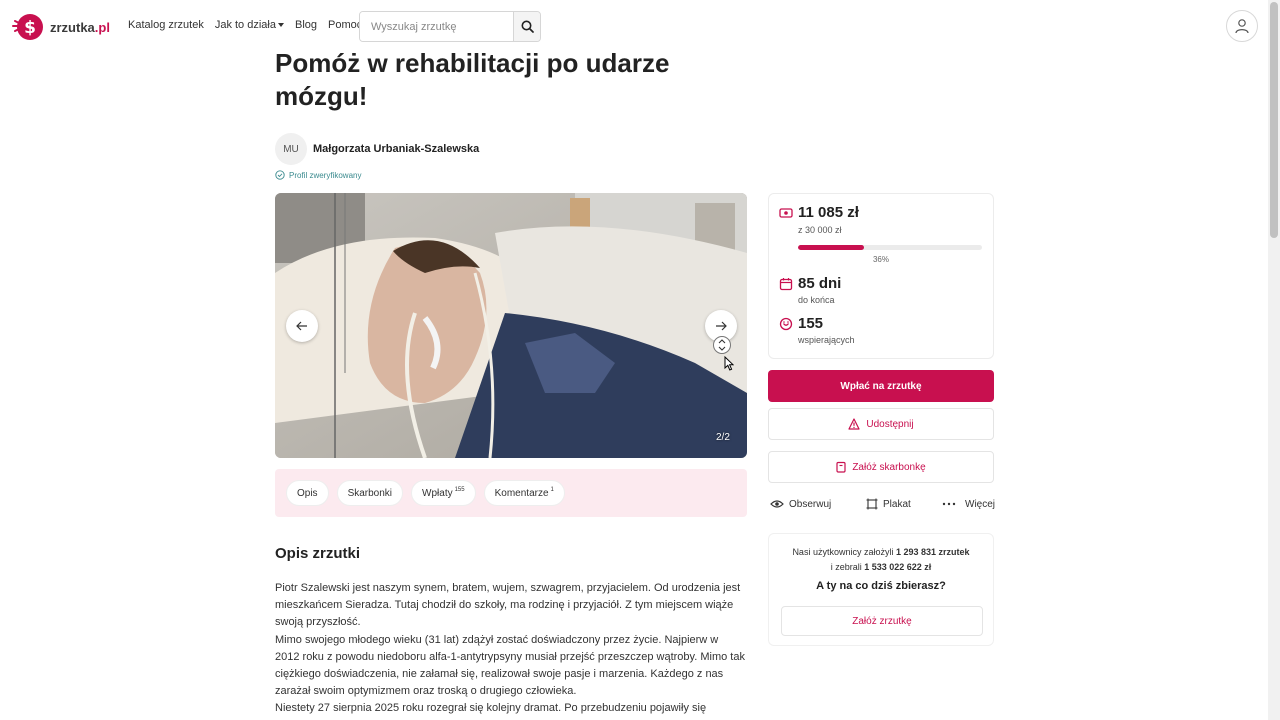  I want to click on more-dots-icon, so click(949, 504).